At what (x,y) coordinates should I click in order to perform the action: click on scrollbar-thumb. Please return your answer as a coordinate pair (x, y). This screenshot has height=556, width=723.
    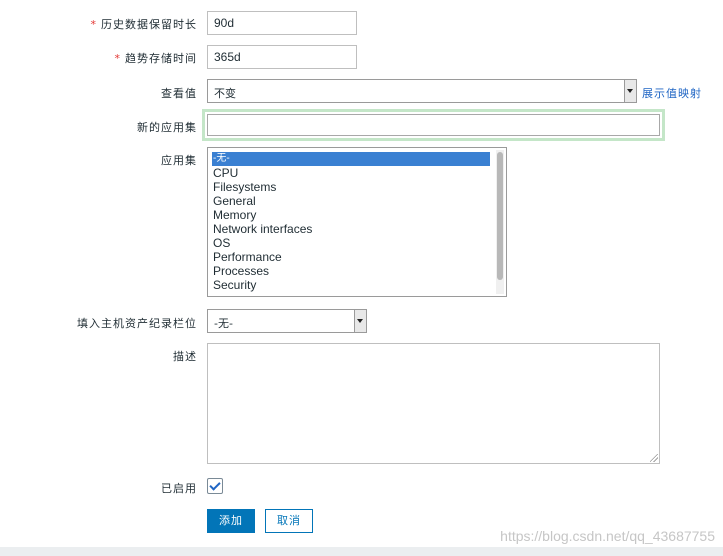
    Looking at the image, I should click on (500, 216).